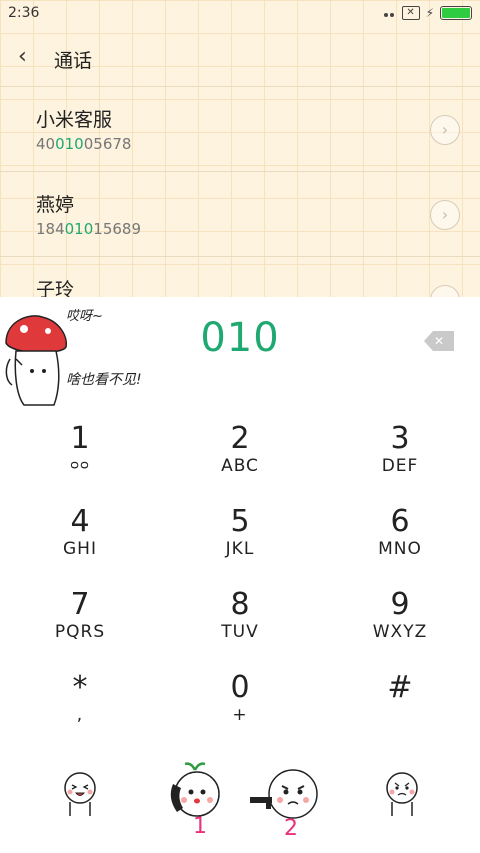  I want to click on contact-name: 子玲, so click(55, 288).